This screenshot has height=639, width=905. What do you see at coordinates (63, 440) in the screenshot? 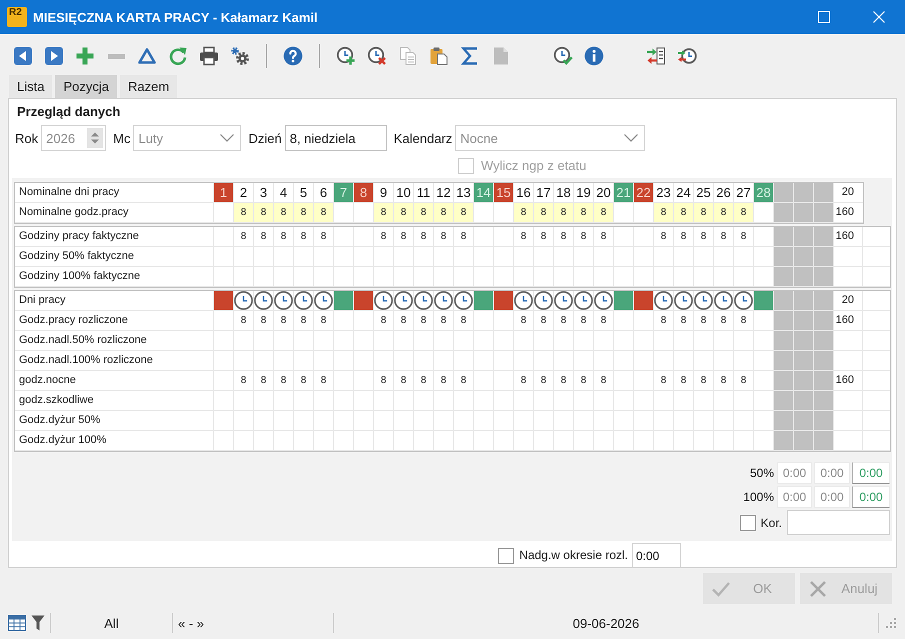
I see `row-label: Godz.dyżur 100%` at bounding box center [63, 440].